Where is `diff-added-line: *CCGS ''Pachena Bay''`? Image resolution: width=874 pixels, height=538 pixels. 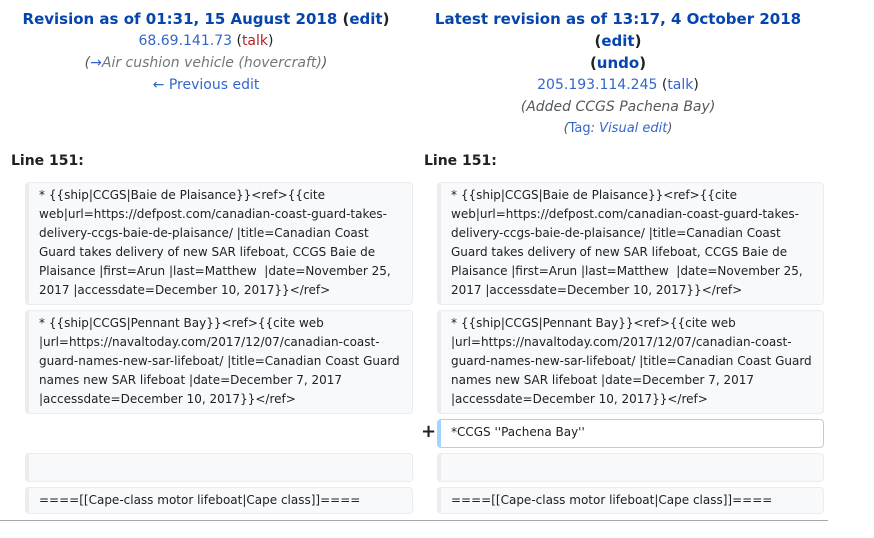 diff-added-line: *CCGS ''Pachena Bay'' is located at coordinates (630, 433).